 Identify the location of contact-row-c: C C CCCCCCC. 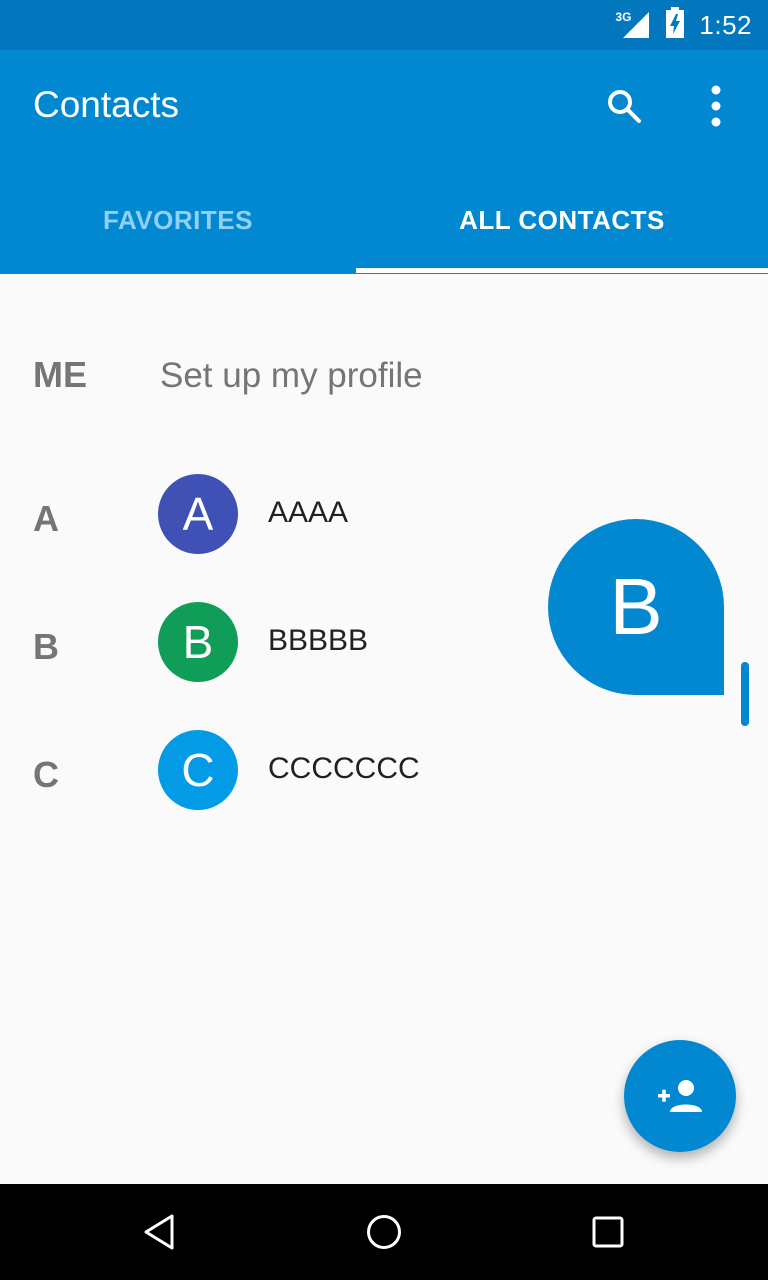
(384, 780).